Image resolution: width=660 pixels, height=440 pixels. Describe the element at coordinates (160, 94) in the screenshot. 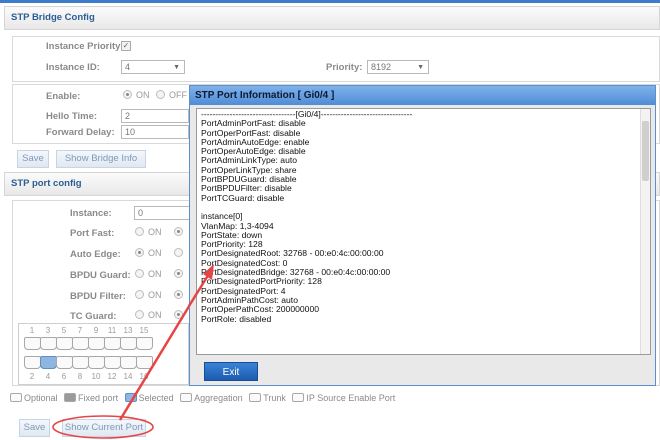

I see `enable-off-radio` at that location.